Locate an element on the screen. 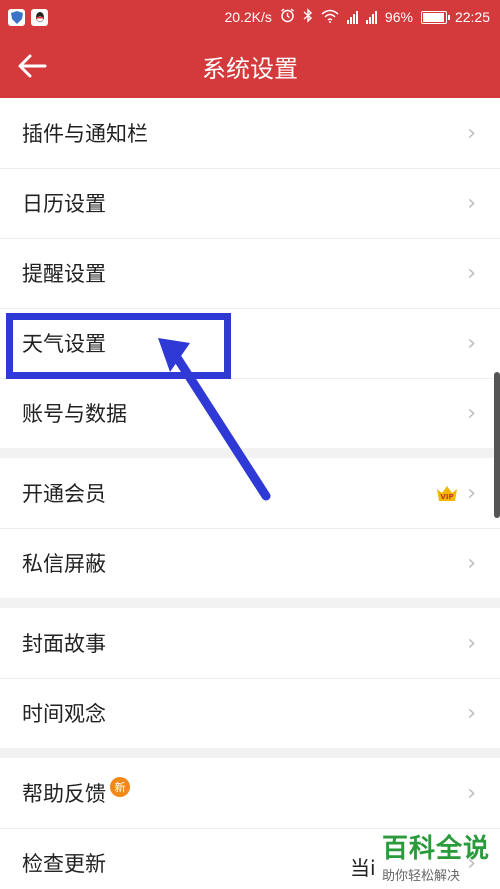  scrollbar is located at coordinates (497, 445).